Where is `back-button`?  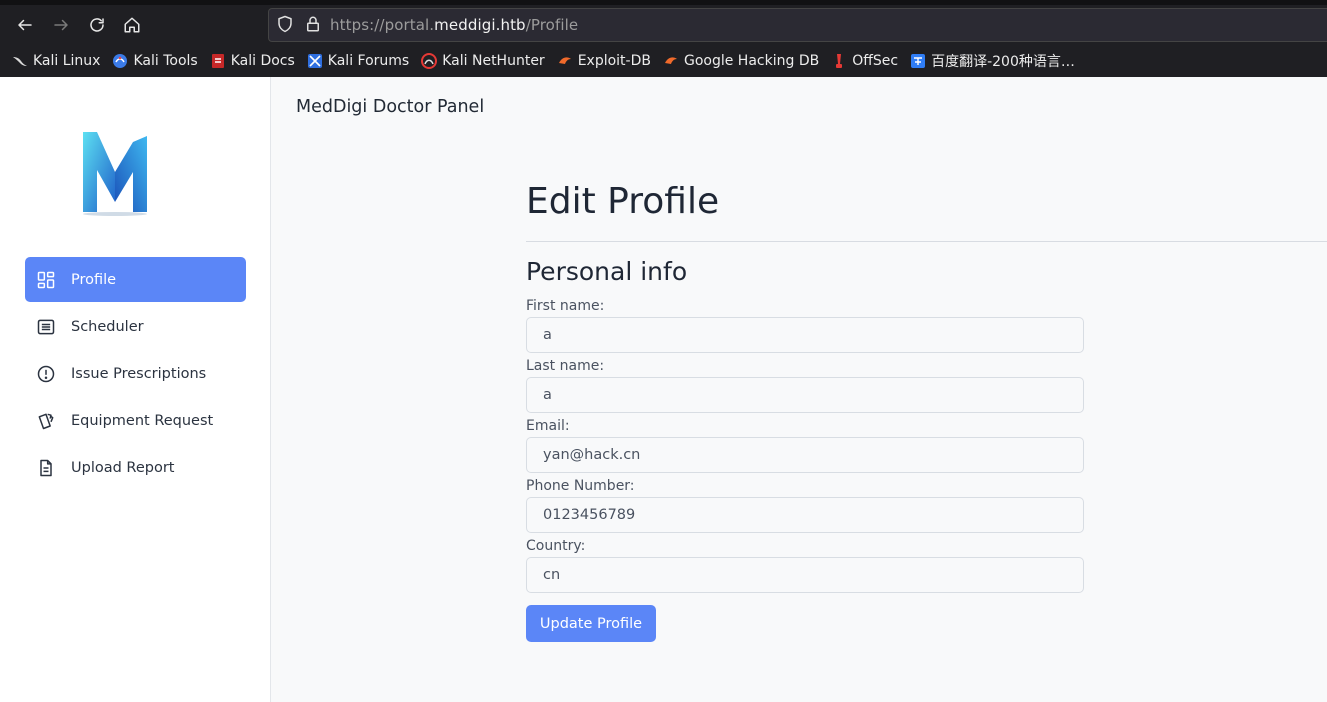
back-button is located at coordinates (25, 25).